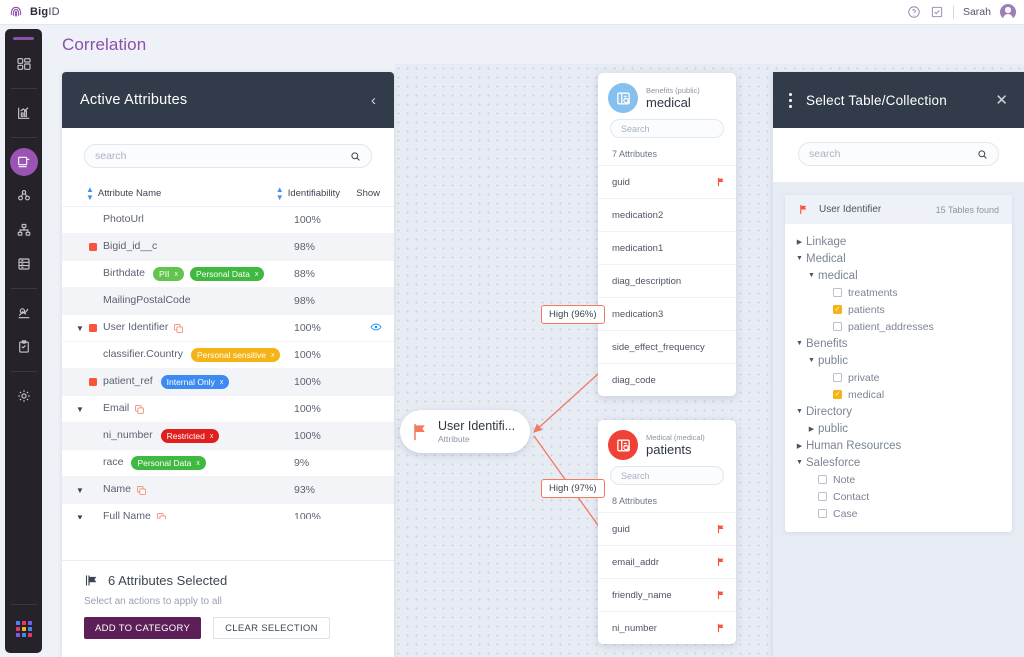  Describe the element at coordinates (123, 193) in the screenshot. I see `column-attribute-name: ▲ ▼ Attribute Name` at that location.